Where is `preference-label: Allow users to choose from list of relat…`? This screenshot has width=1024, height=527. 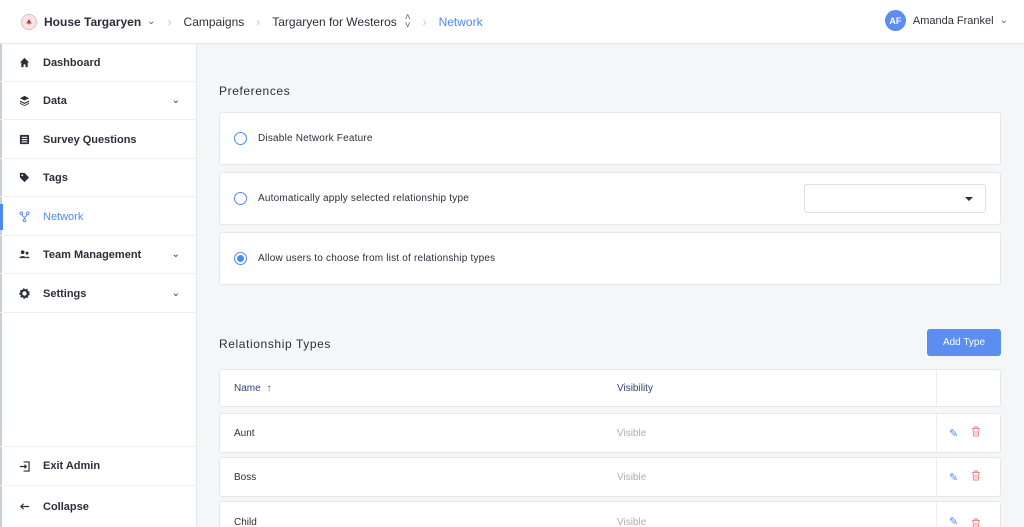 preference-label: Allow users to choose from list of relat… is located at coordinates (377, 258).